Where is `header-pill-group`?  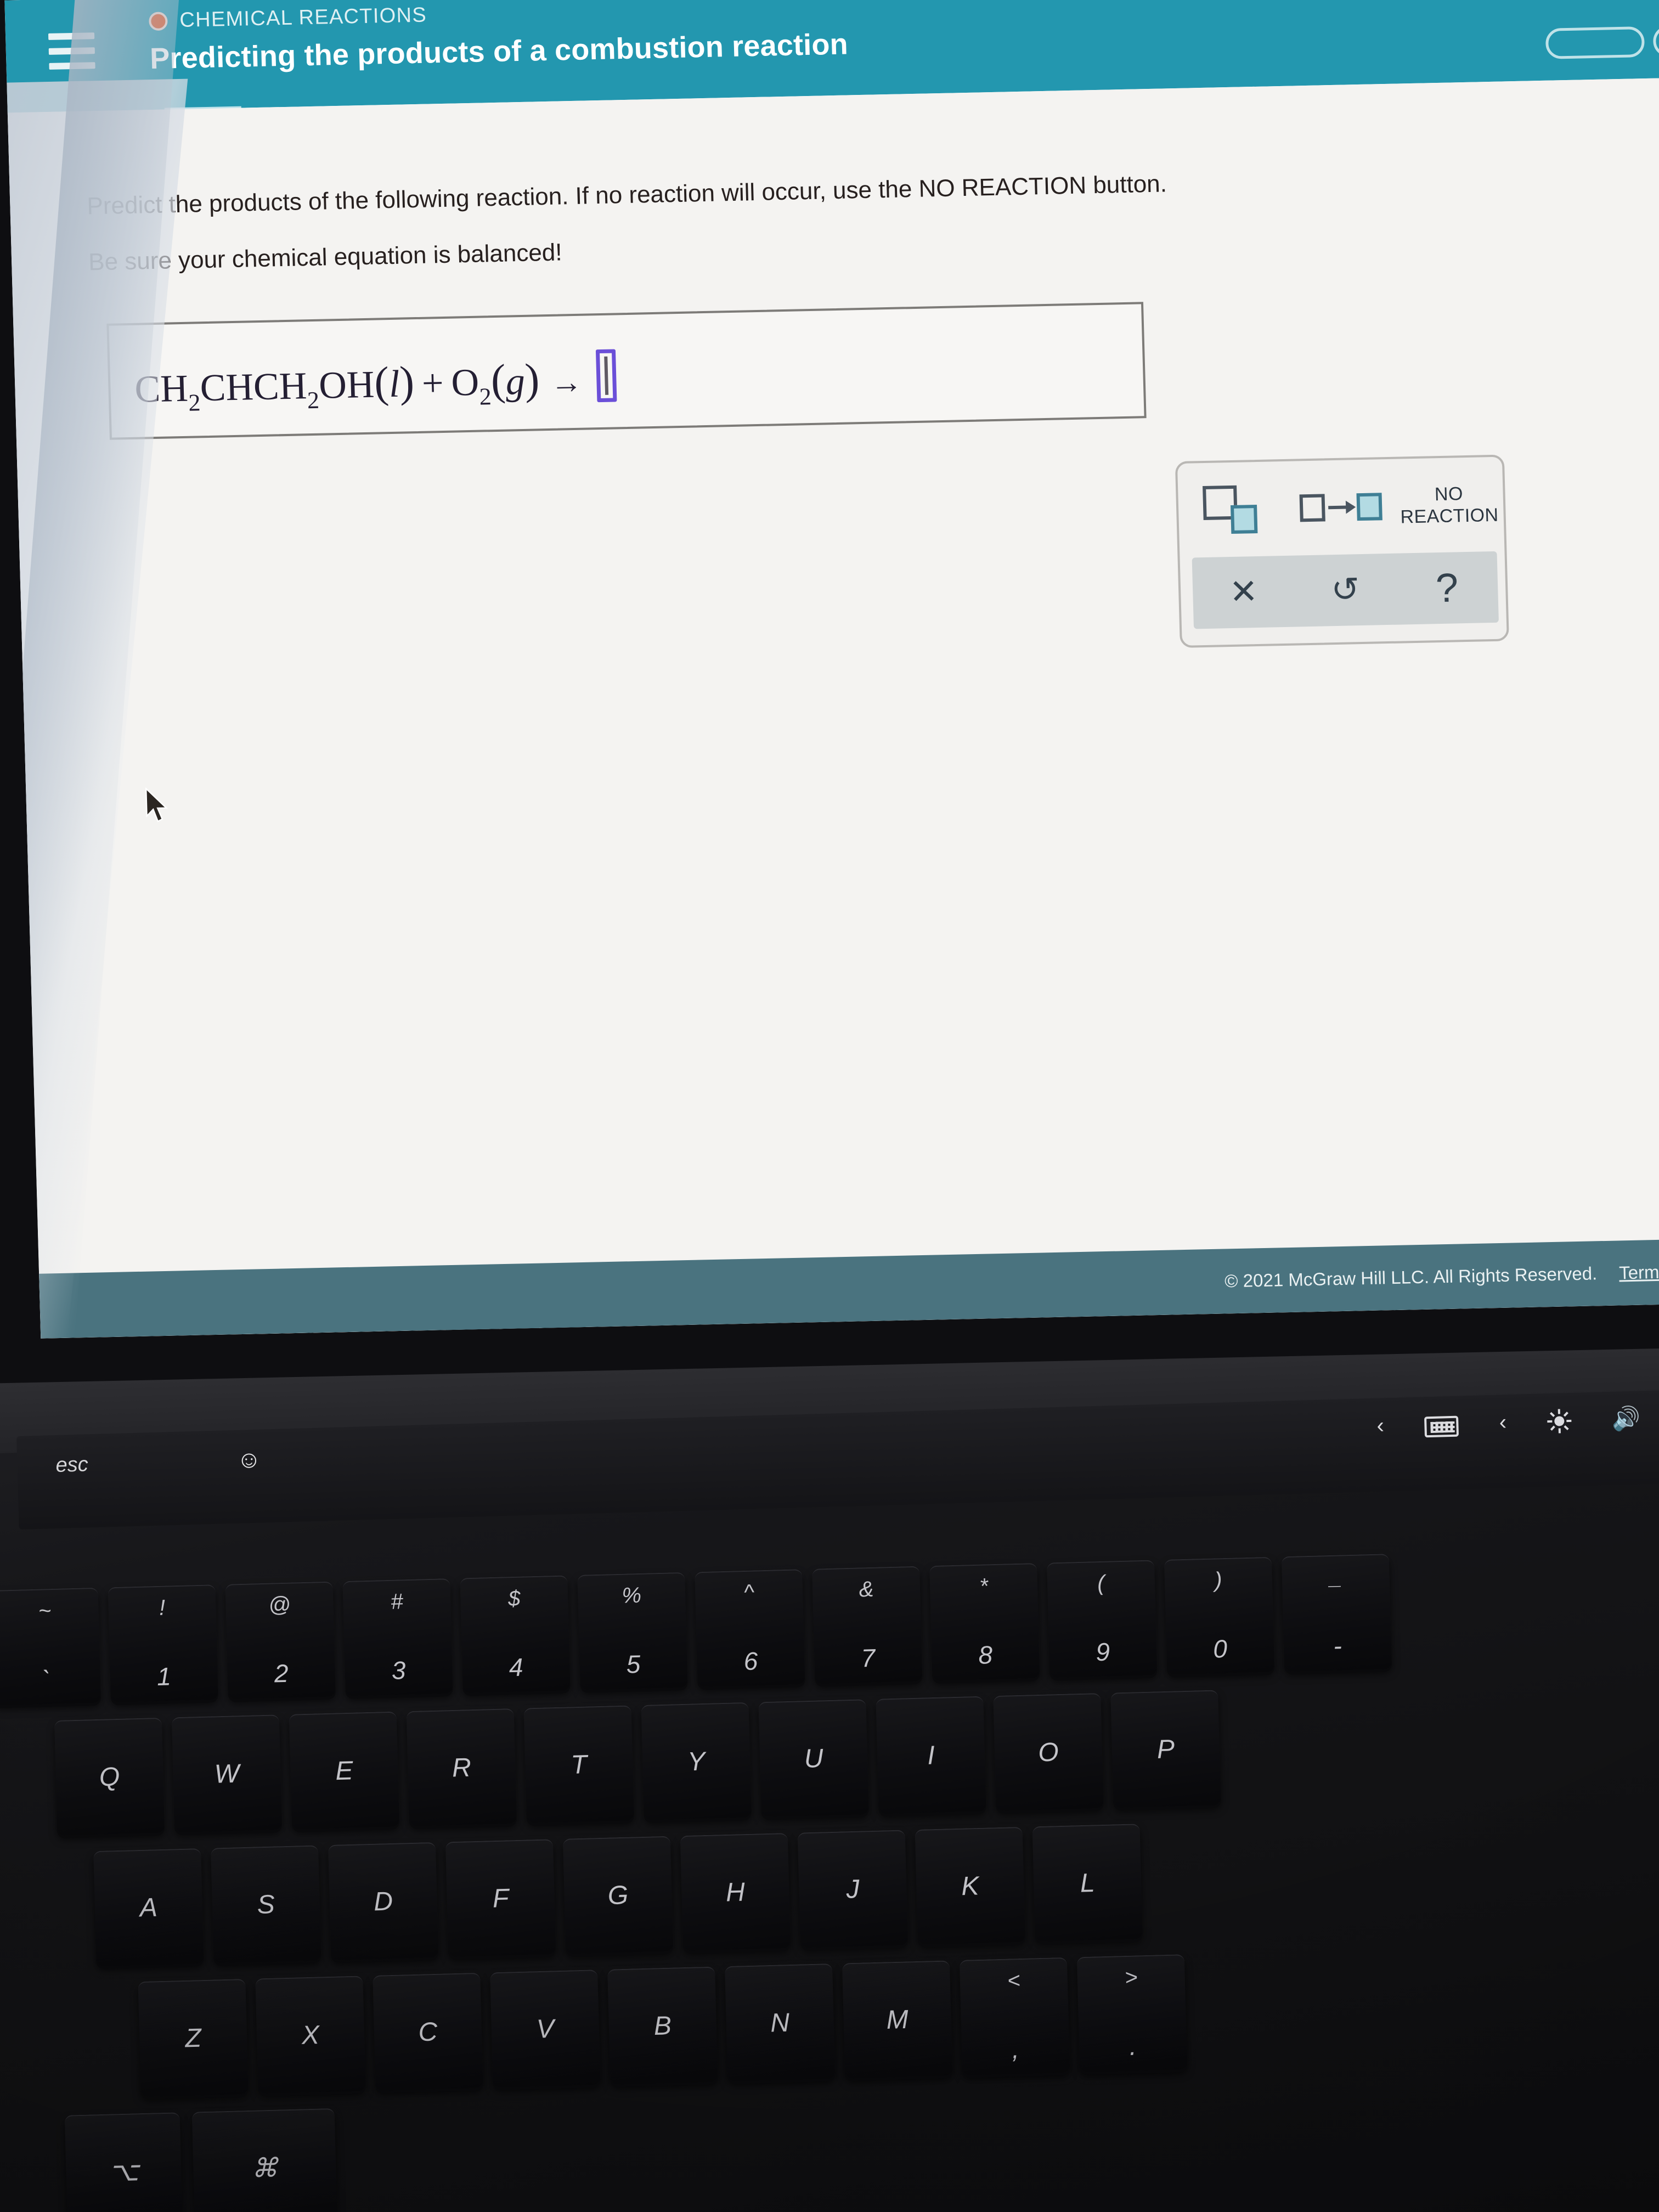
header-pill-group is located at coordinates (1602, 41).